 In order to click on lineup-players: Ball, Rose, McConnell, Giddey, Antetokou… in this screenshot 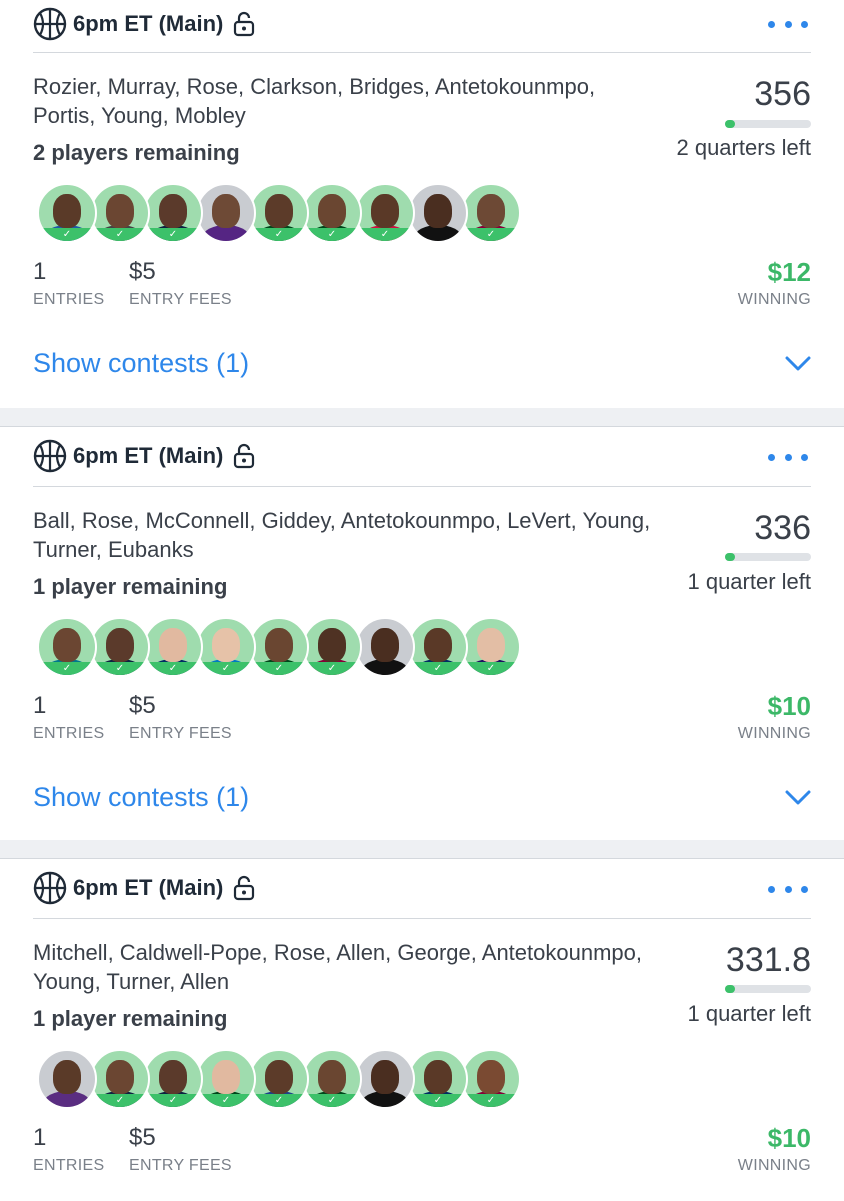, I will do `click(342, 535)`.